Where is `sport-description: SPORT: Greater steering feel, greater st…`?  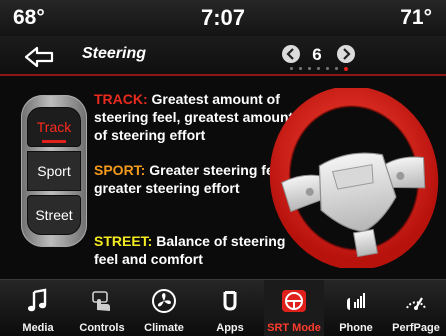
sport-description: SPORT: Greater steering feel, greater st… is located at coordinates (194, 179).